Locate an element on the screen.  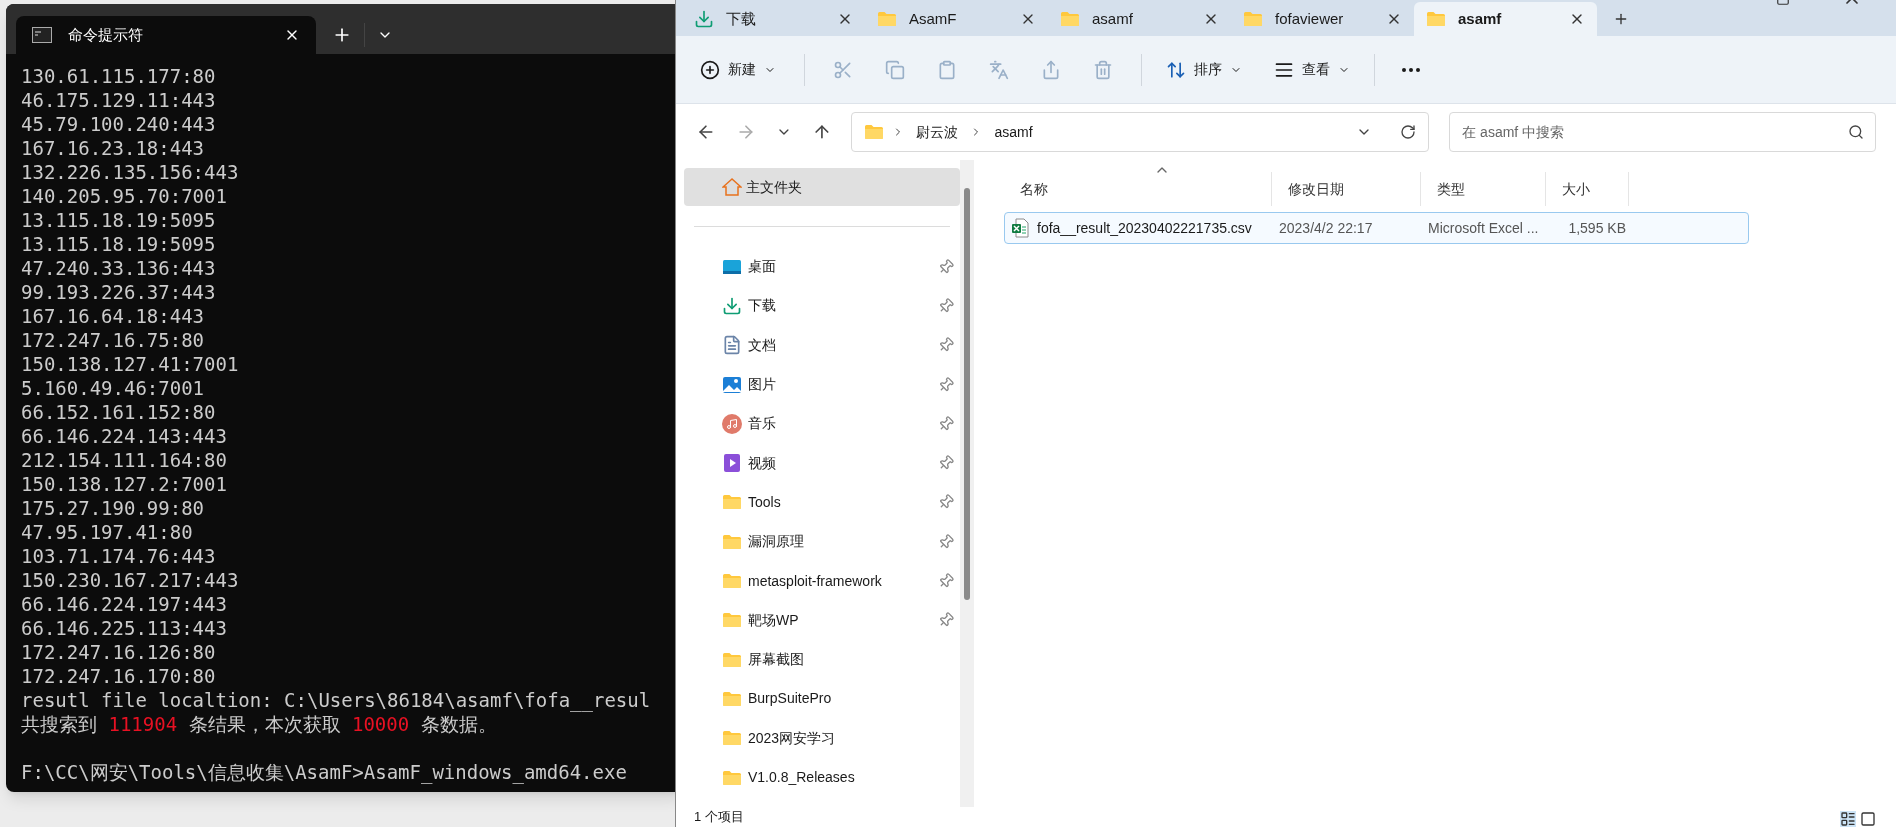
console-line: 130.61.115.177:80 is located at coordinates (119, 76).